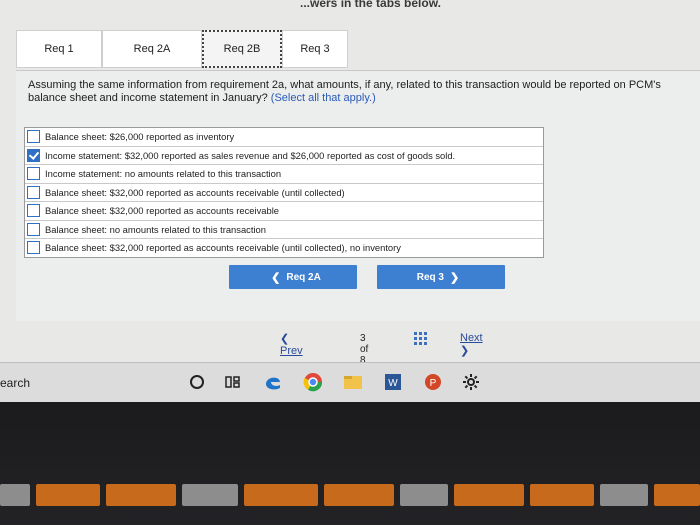  I want to click on task-view-icon, so click(233, 382).